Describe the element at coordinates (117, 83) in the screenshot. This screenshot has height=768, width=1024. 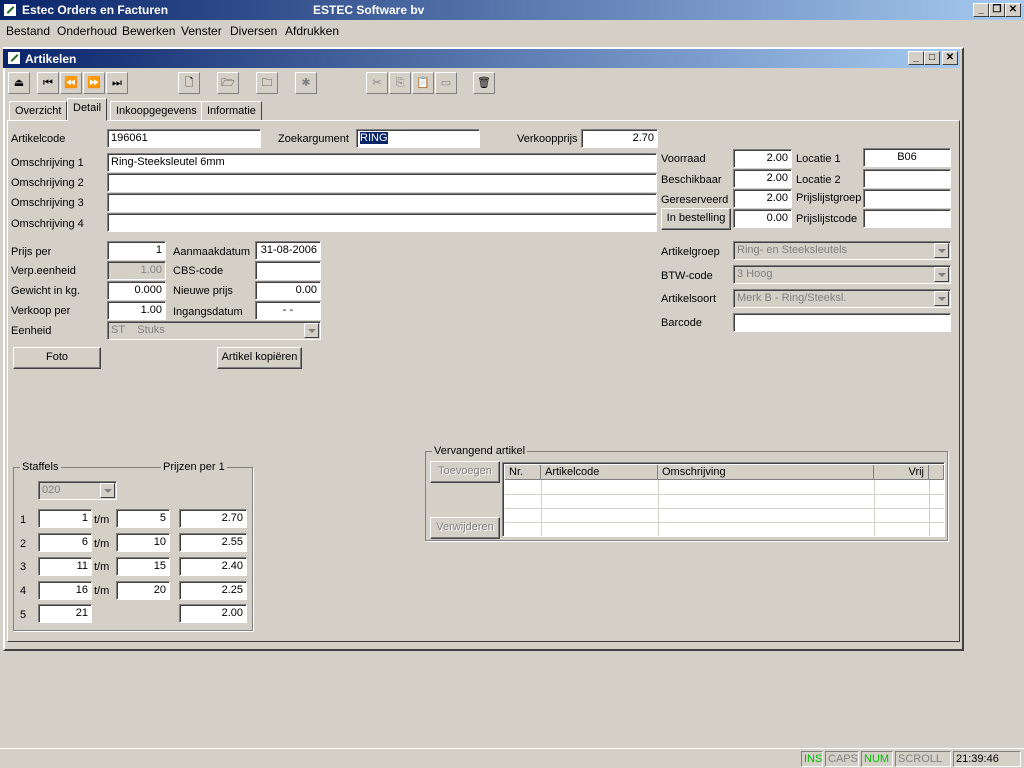
I see `last-record-icon: ⏭` at that location.